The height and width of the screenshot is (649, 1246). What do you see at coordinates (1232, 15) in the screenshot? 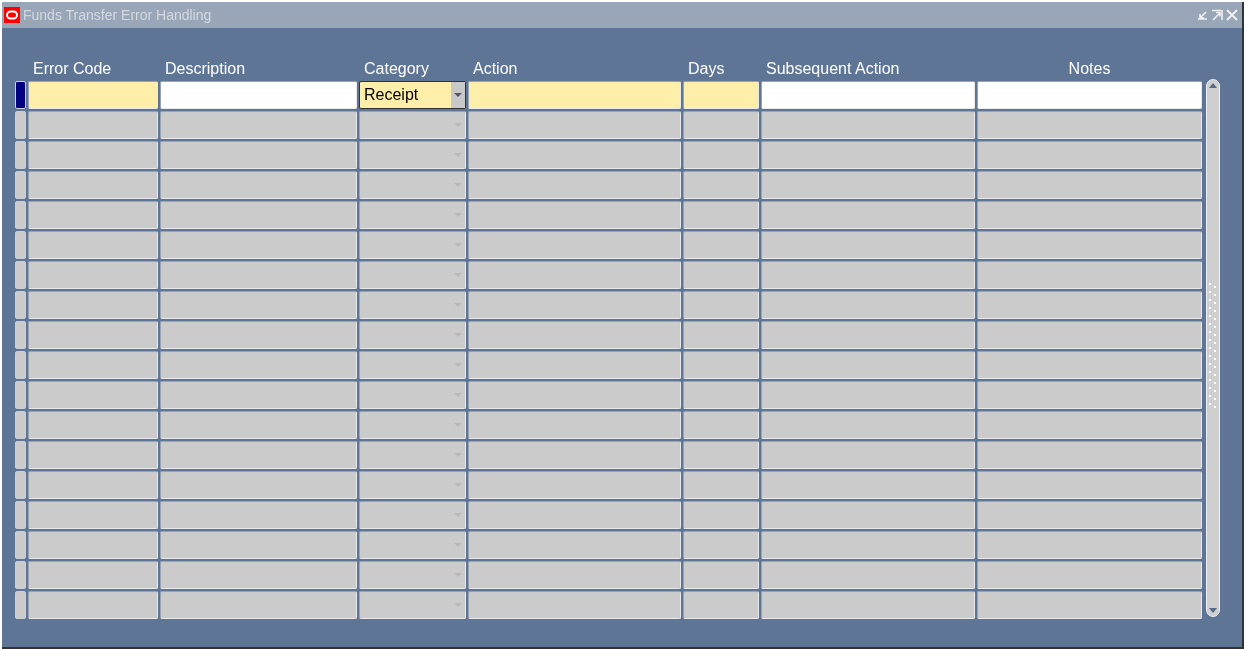
I see `close-icon` at bounding box center [1232, 15].